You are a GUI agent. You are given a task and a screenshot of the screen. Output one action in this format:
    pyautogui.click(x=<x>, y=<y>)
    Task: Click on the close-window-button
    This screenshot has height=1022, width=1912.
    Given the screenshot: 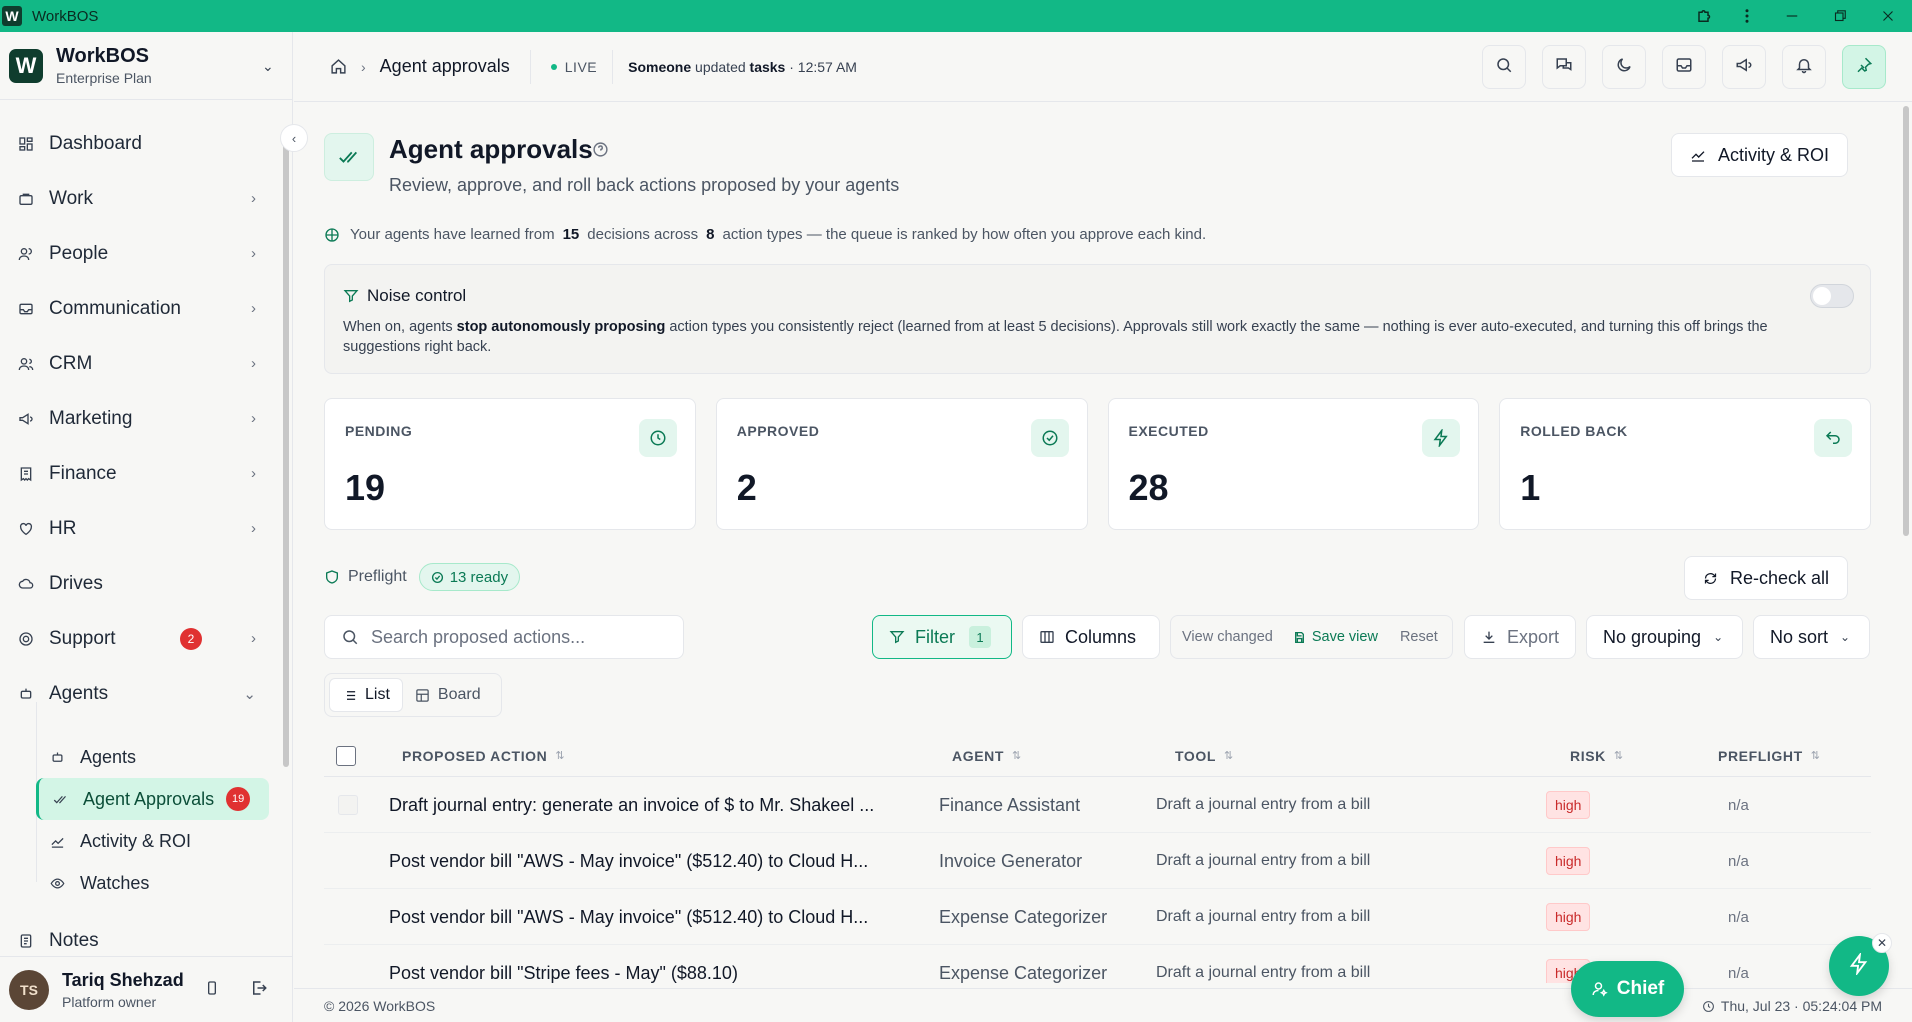 What is the action you would take?
    pyautogui.click(x=1888, y=16)
    